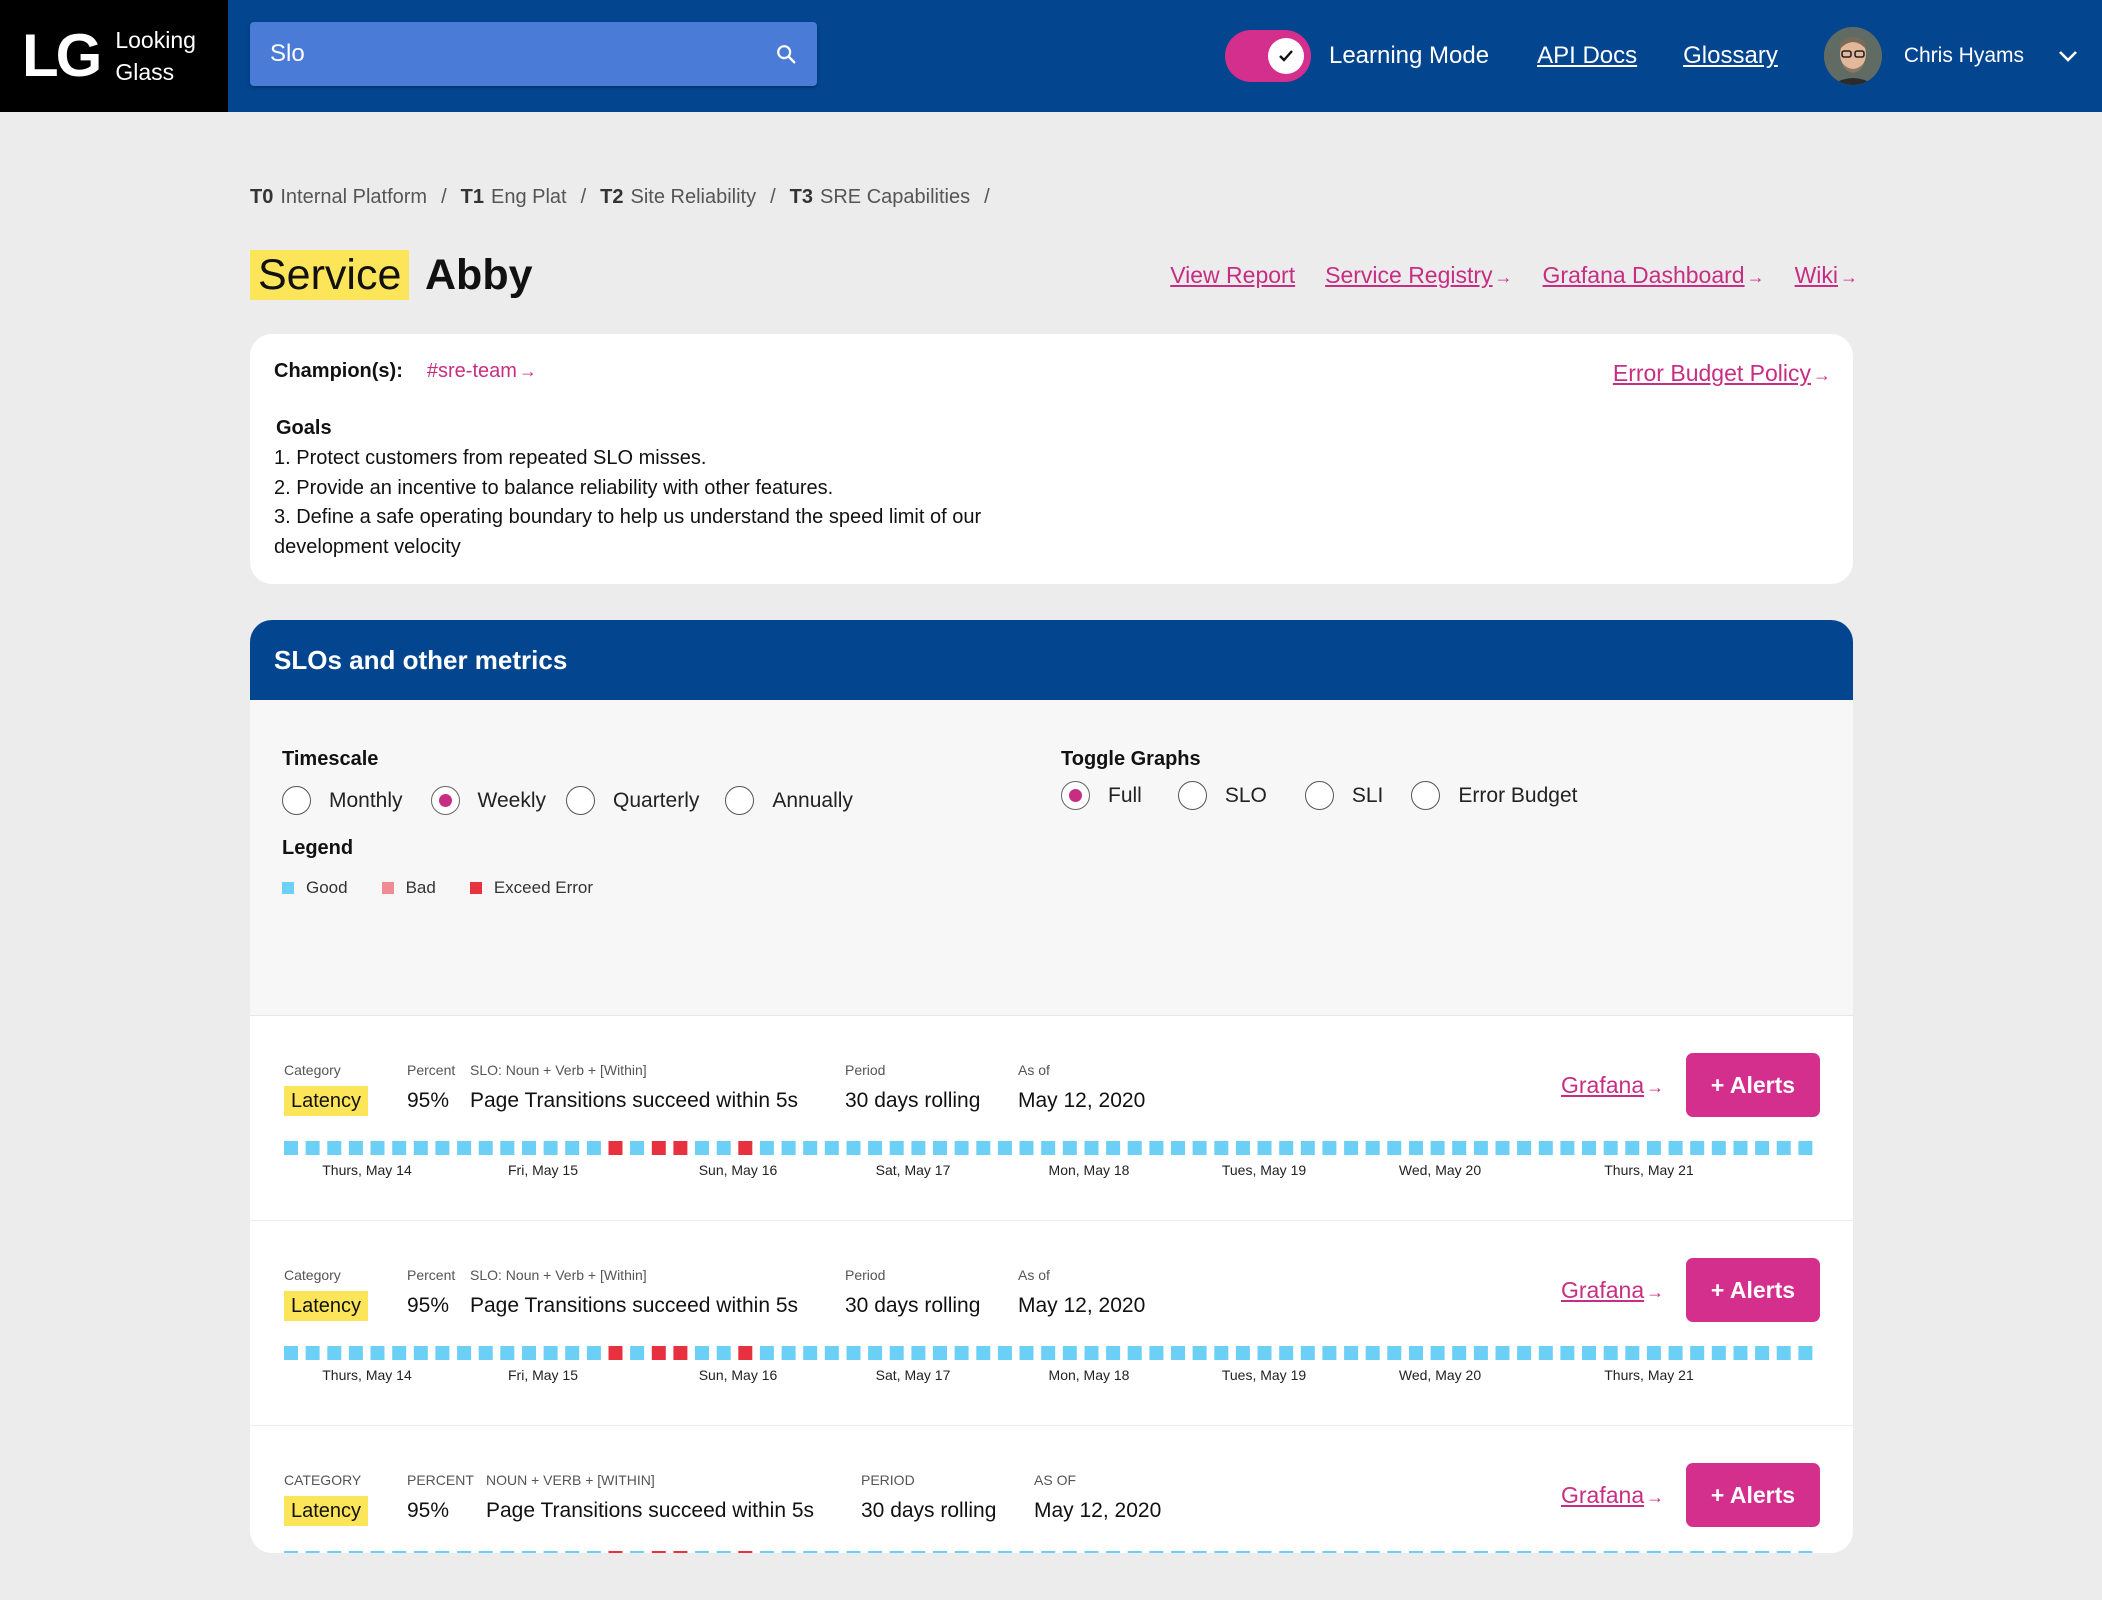 The width and height of the screenshot is (2102, 1600). What do you see at coordinates (680, 1353) in the screenshot?
I see `timeline-segment-exceed` at bounding box center [680, 1353].